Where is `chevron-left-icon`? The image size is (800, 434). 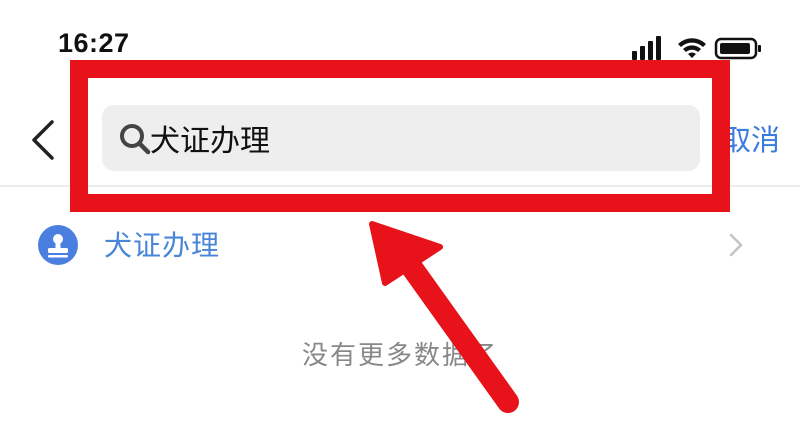 chevron-left-icon is located at coordinates (44, 140).